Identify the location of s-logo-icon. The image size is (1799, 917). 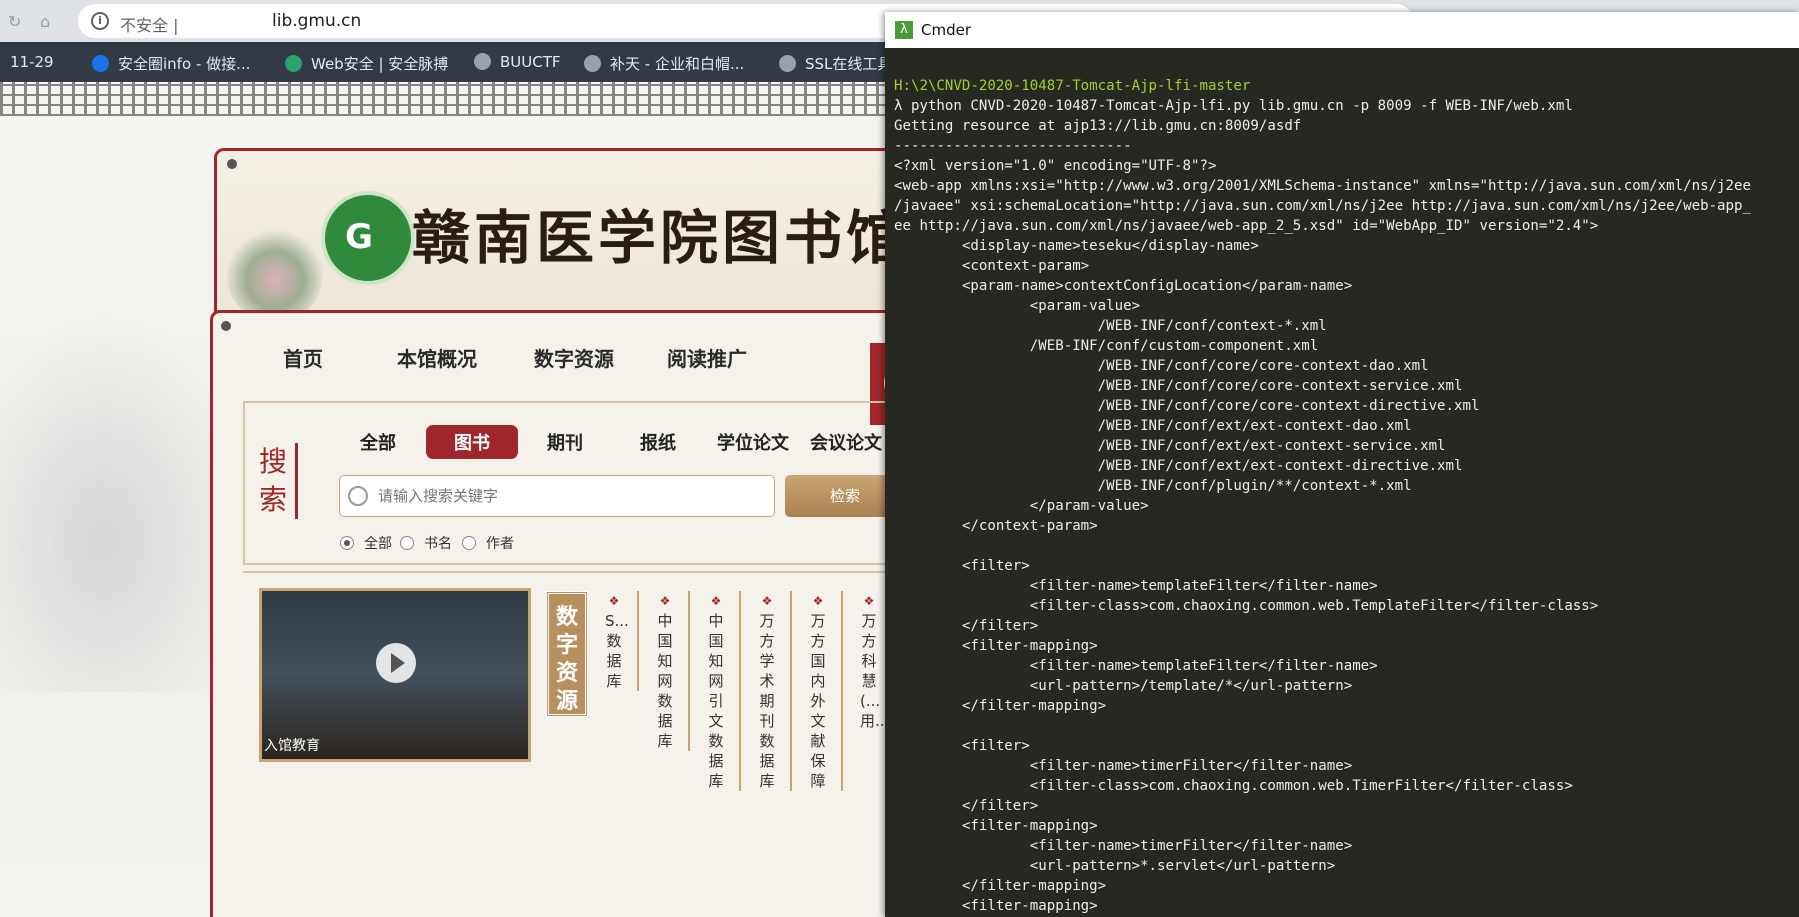
(100, 63).